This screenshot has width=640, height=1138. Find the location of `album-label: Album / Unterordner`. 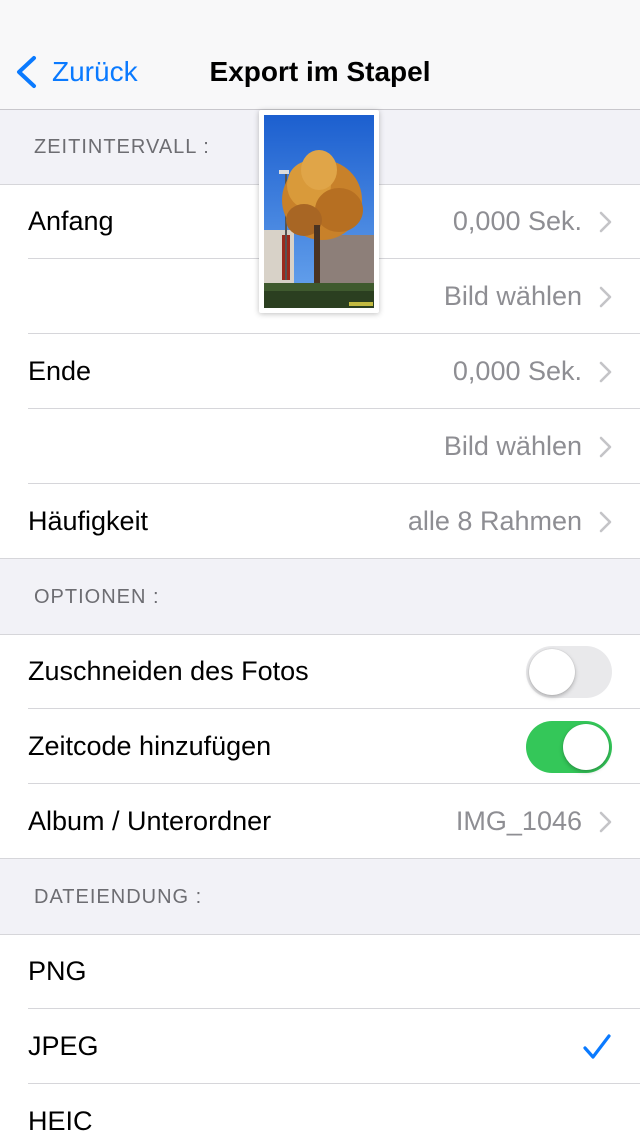

album-label: Album / Unterordner is located at coordinates (150, 821).